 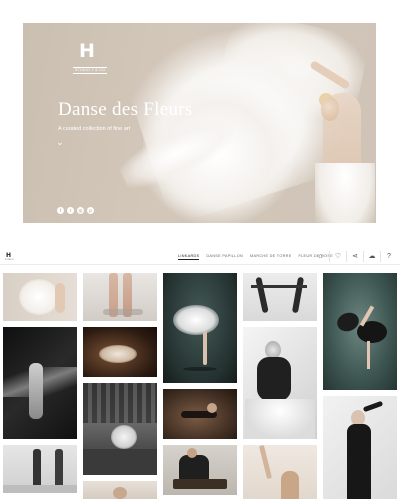 What do you see at coordinates (70, 210) in the screenshot?
I see `twitter-icon: t` at bounding box center [70, 210].